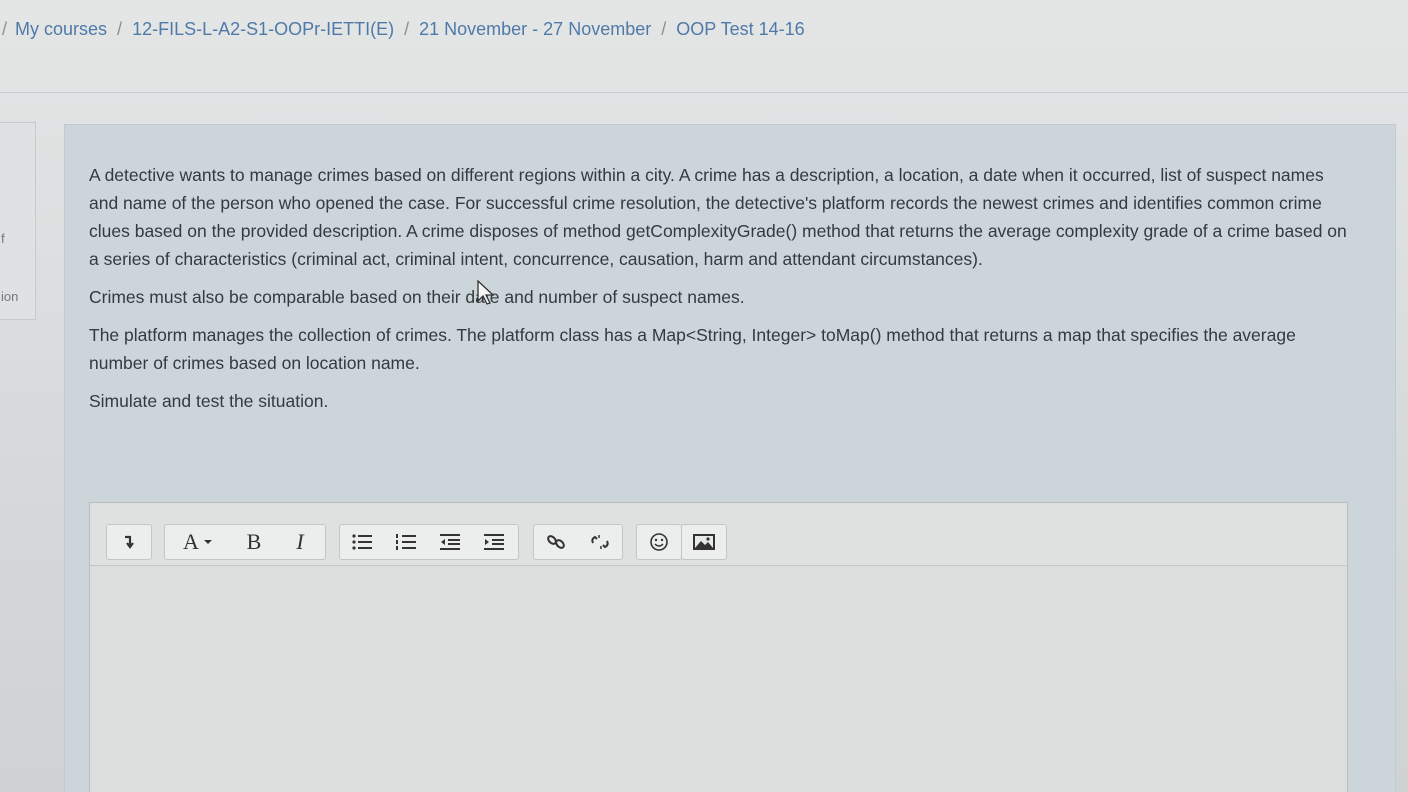 The height and width of the screenshot is (792, 1408). I want to click on toolbar-group-collapse, so click(129, 542).